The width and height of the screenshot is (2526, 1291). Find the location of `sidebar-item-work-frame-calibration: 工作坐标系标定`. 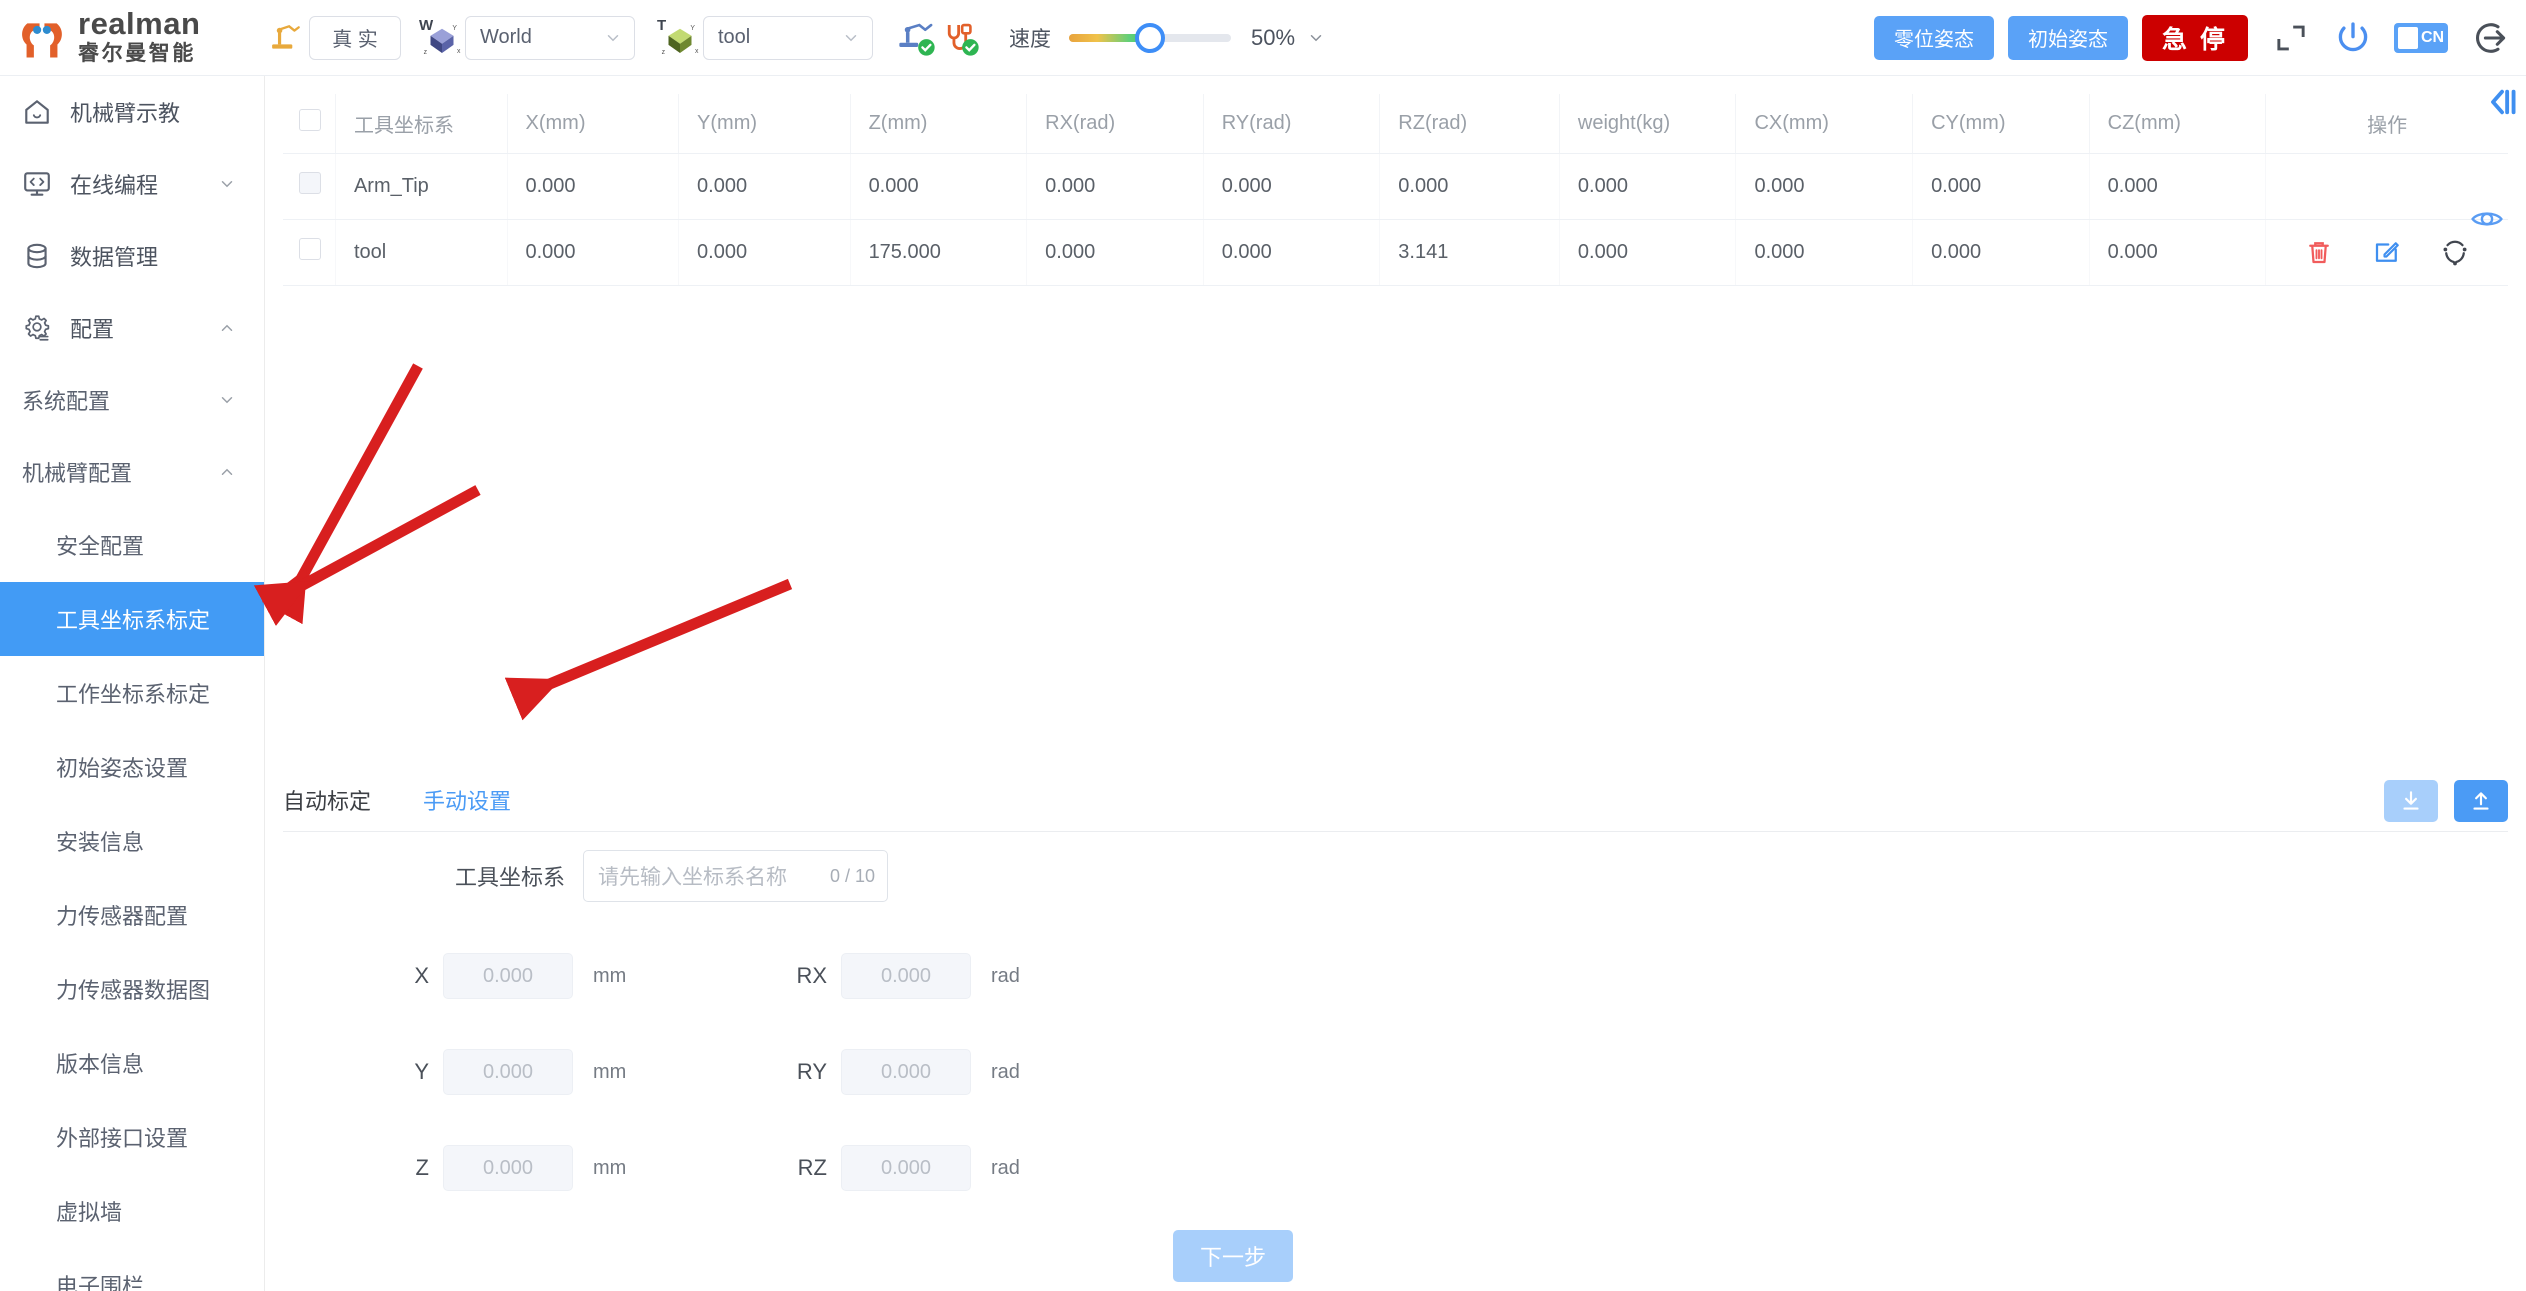

sidebar-item-work-frame-calibration: 工作坐标系标定 is located at coordinates (132, 693).